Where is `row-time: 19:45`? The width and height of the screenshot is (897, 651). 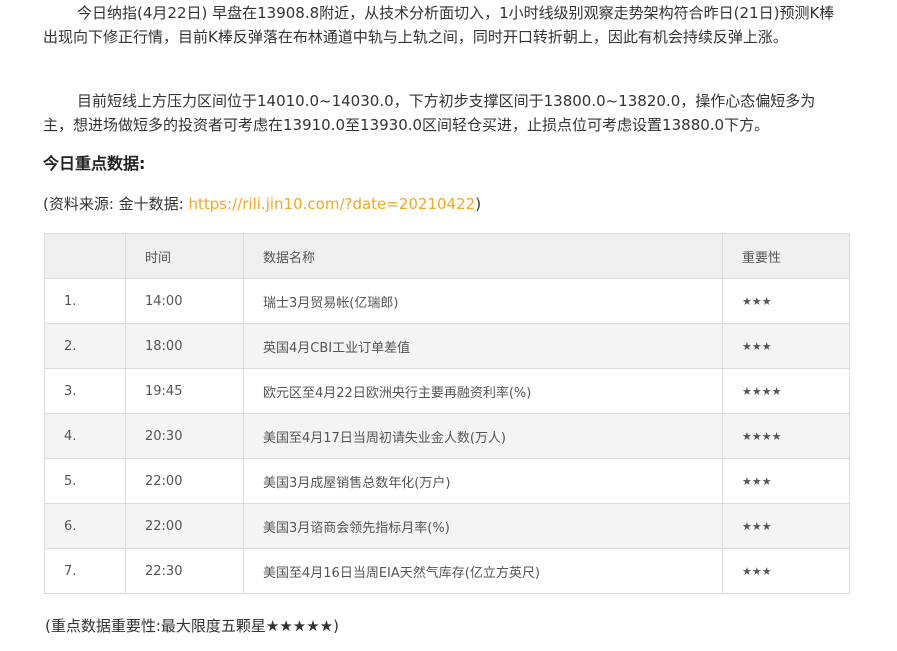 row-time: 19:45 is located at coordinates (184, 391).